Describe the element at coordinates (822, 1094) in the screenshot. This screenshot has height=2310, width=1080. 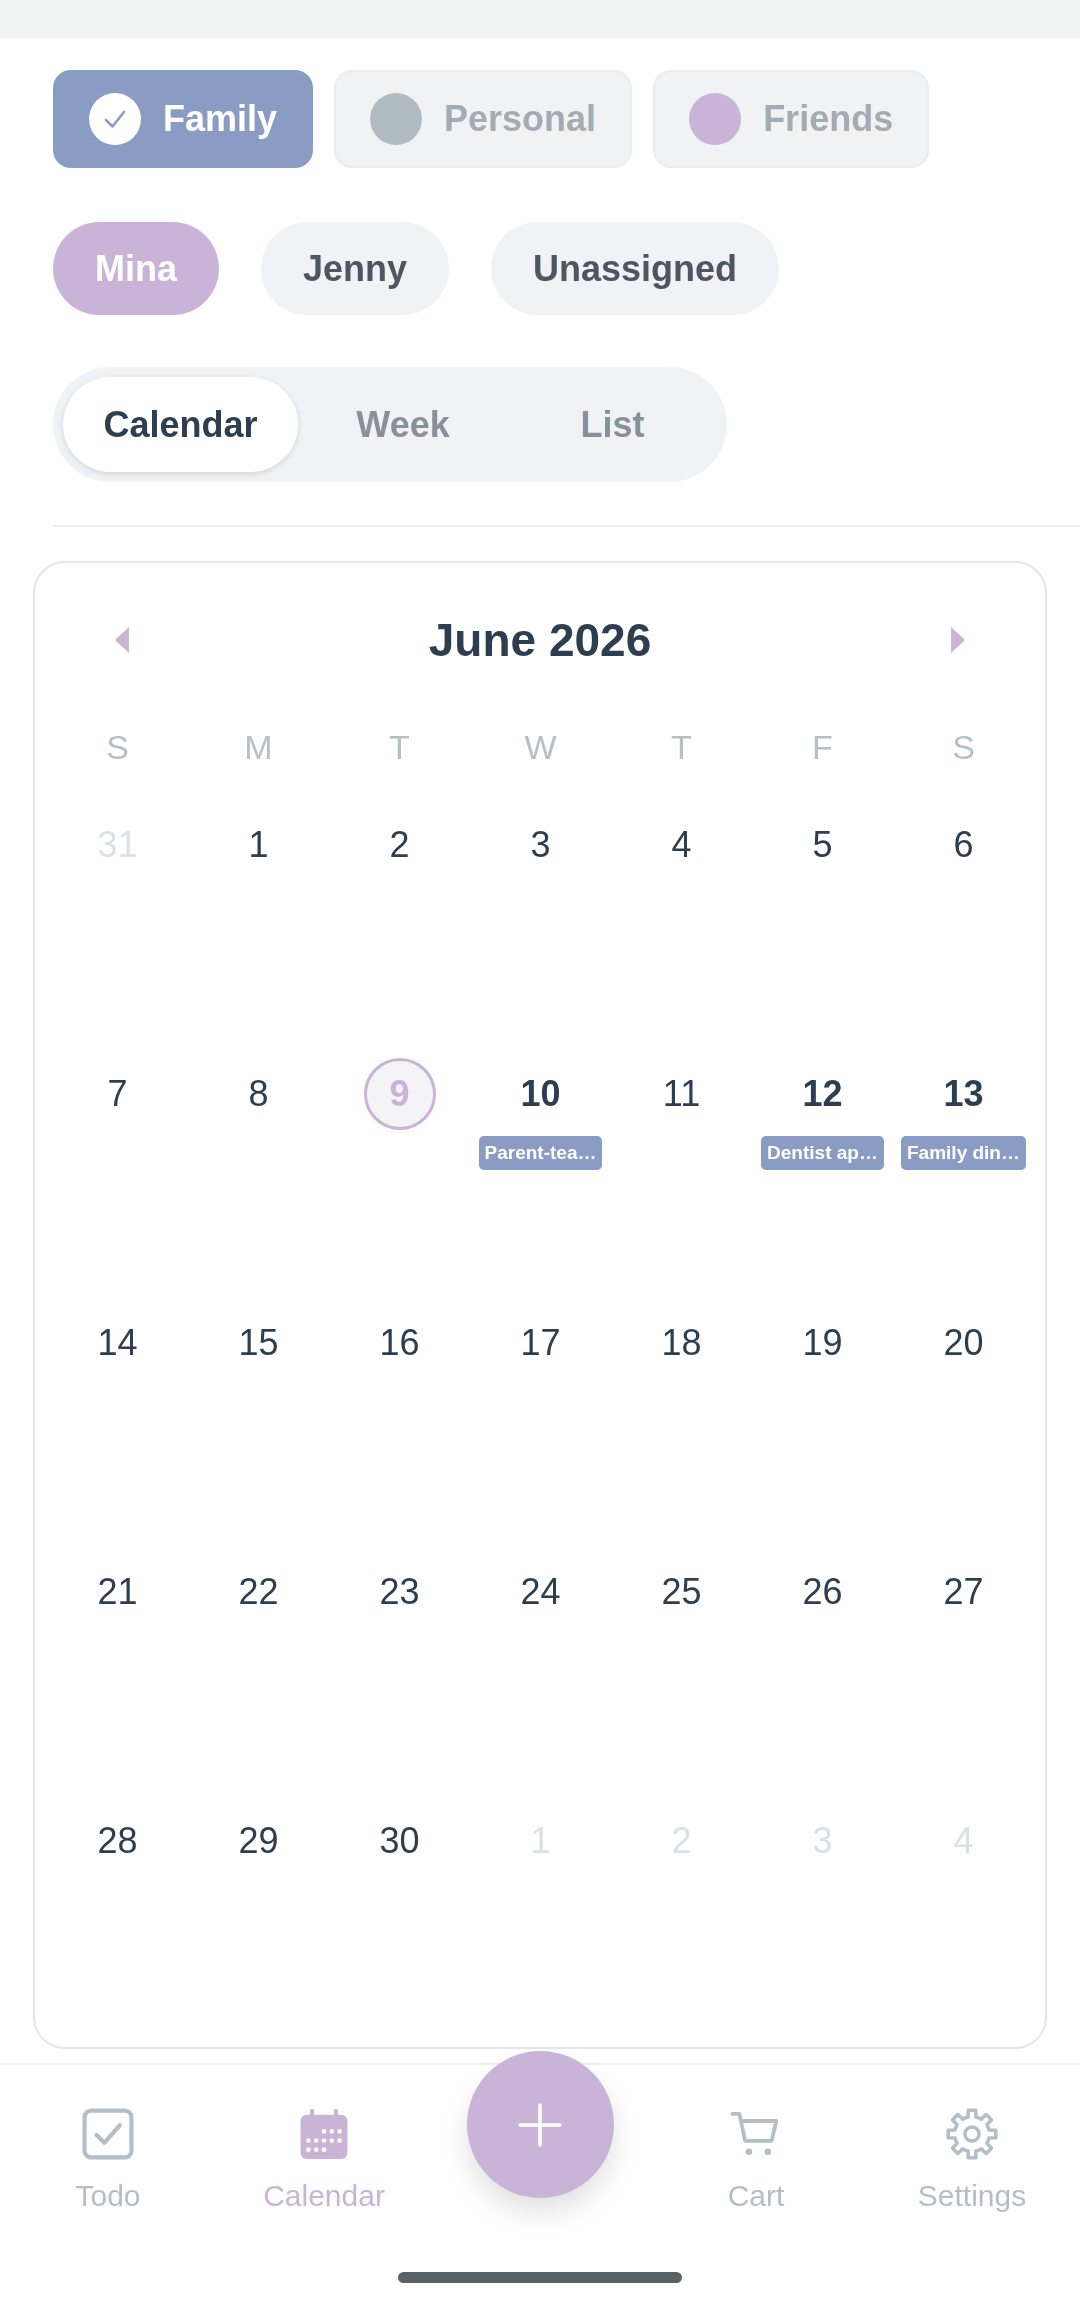
I see `day-number: 12` at that location.